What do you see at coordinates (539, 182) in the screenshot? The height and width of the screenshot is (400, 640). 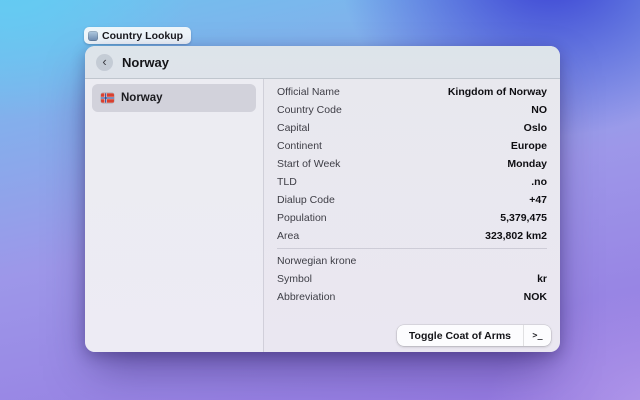 I see `detail-value: .no` at bounding box center [539, 182].